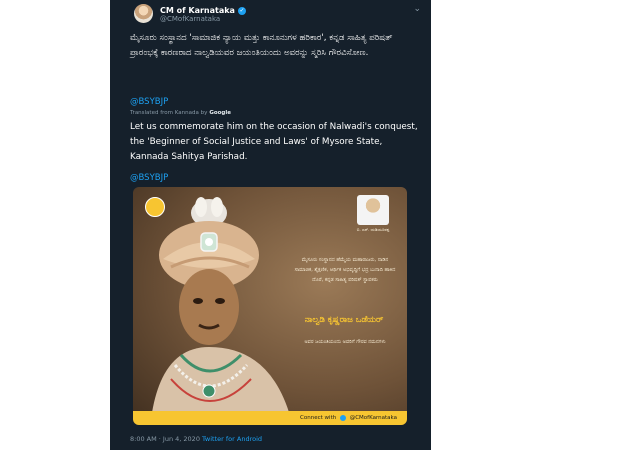 This screenshot has height=450, width=628. I want to click on poster-king-name: ನಾಲ್ವಡಿ ಕೃಷ್ಣರಾಜ ಒಡೆಯರ್, so click(344, 320).